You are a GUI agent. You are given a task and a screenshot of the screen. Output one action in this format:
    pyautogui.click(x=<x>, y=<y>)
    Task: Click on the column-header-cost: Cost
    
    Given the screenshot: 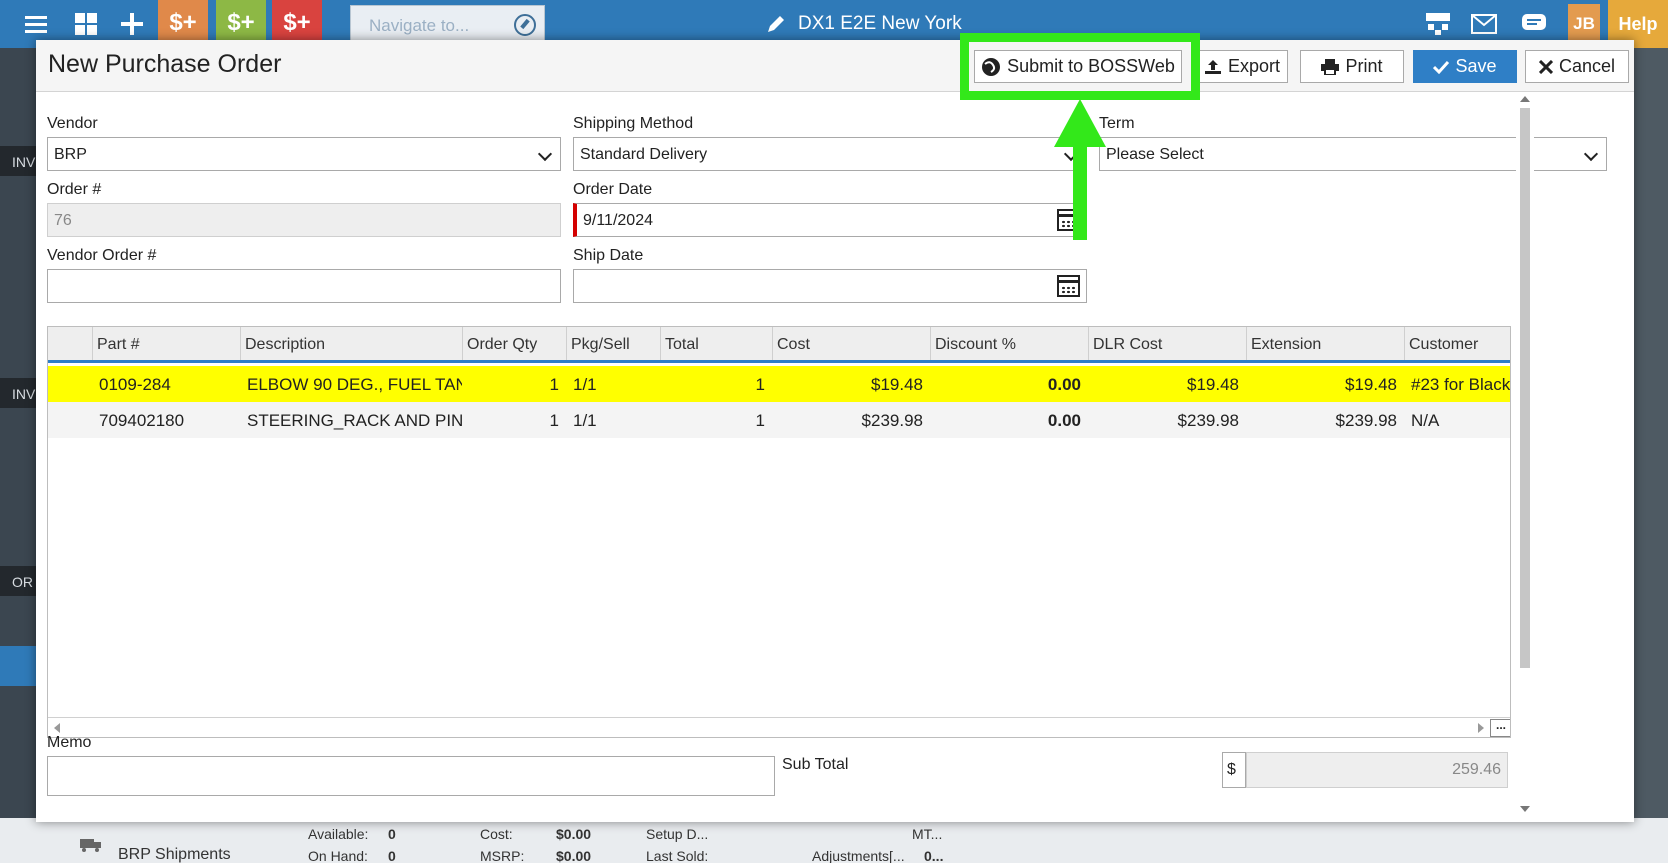 What is the action you would take?
    pyautogui.click(x=851, y=343)
    